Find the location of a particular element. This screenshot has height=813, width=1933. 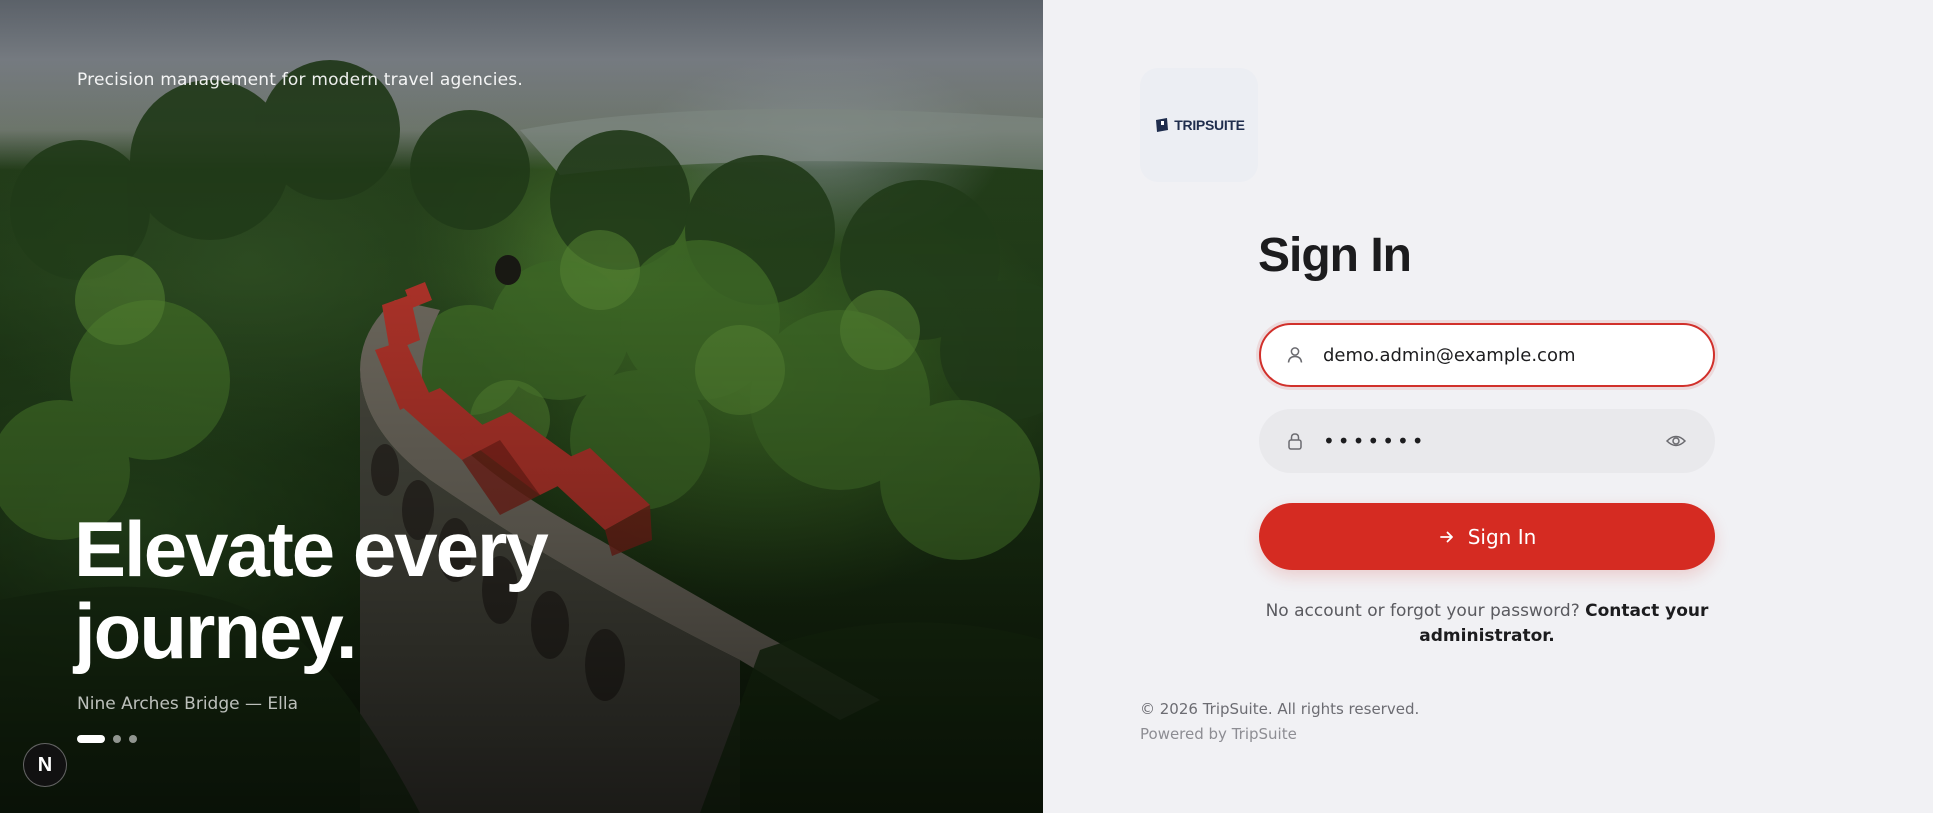

show-password-button is located at coordinates (1676, 441).